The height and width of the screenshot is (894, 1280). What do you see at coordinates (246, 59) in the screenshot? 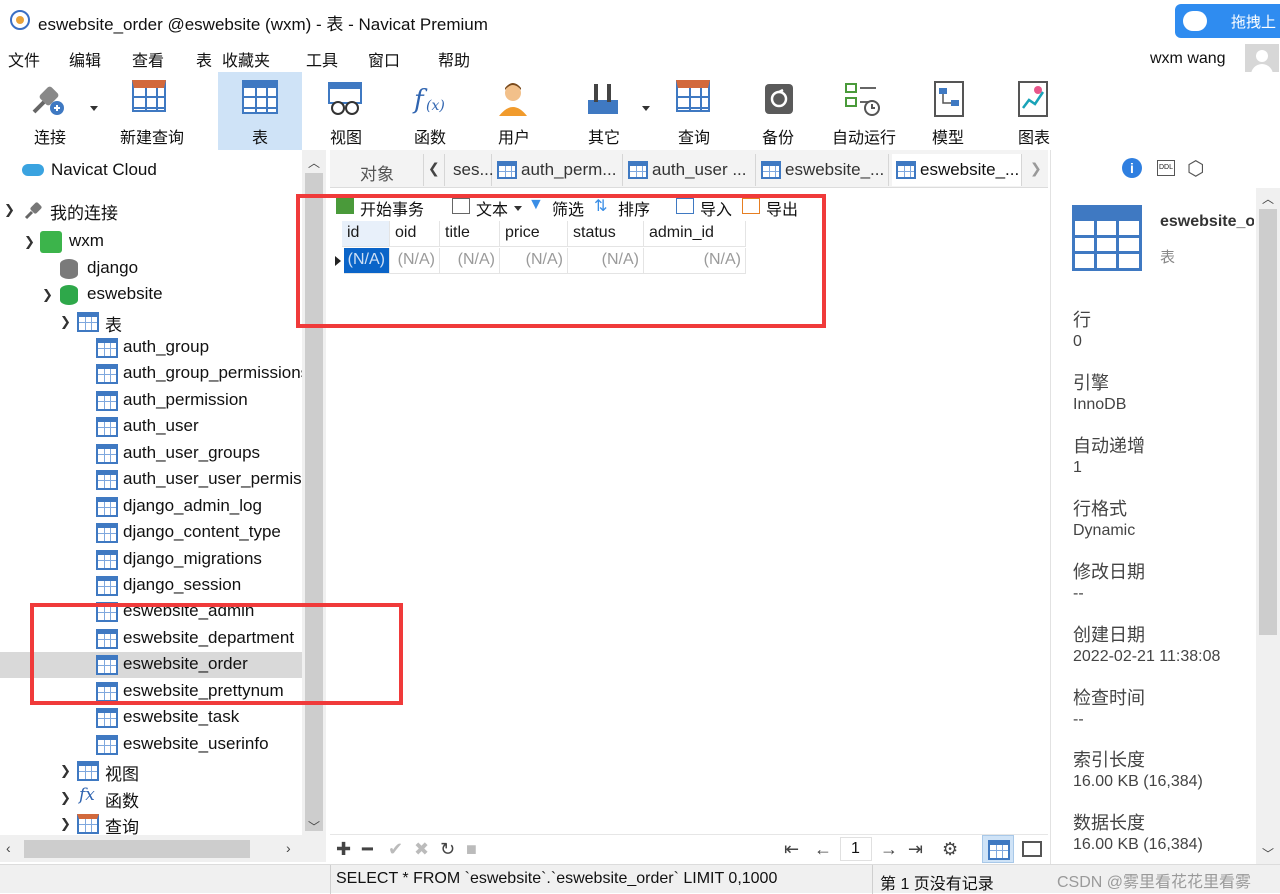
I see `menu-favorites: 收藏夹` at bounding box center [246, 59].